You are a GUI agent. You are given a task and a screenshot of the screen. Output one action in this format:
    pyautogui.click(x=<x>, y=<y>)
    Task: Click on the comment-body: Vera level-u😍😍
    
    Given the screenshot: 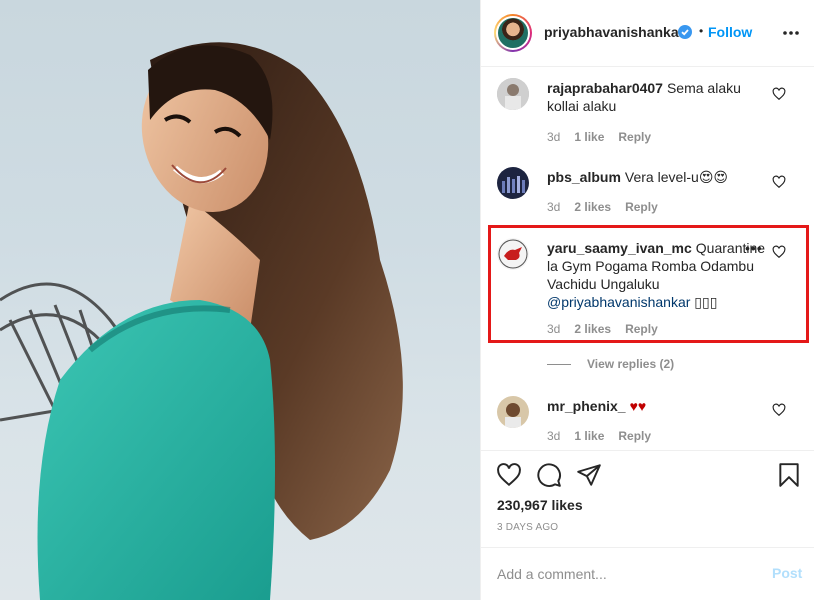 What is the action you would take?
    pyautogui.click(x=676, y=177)
    